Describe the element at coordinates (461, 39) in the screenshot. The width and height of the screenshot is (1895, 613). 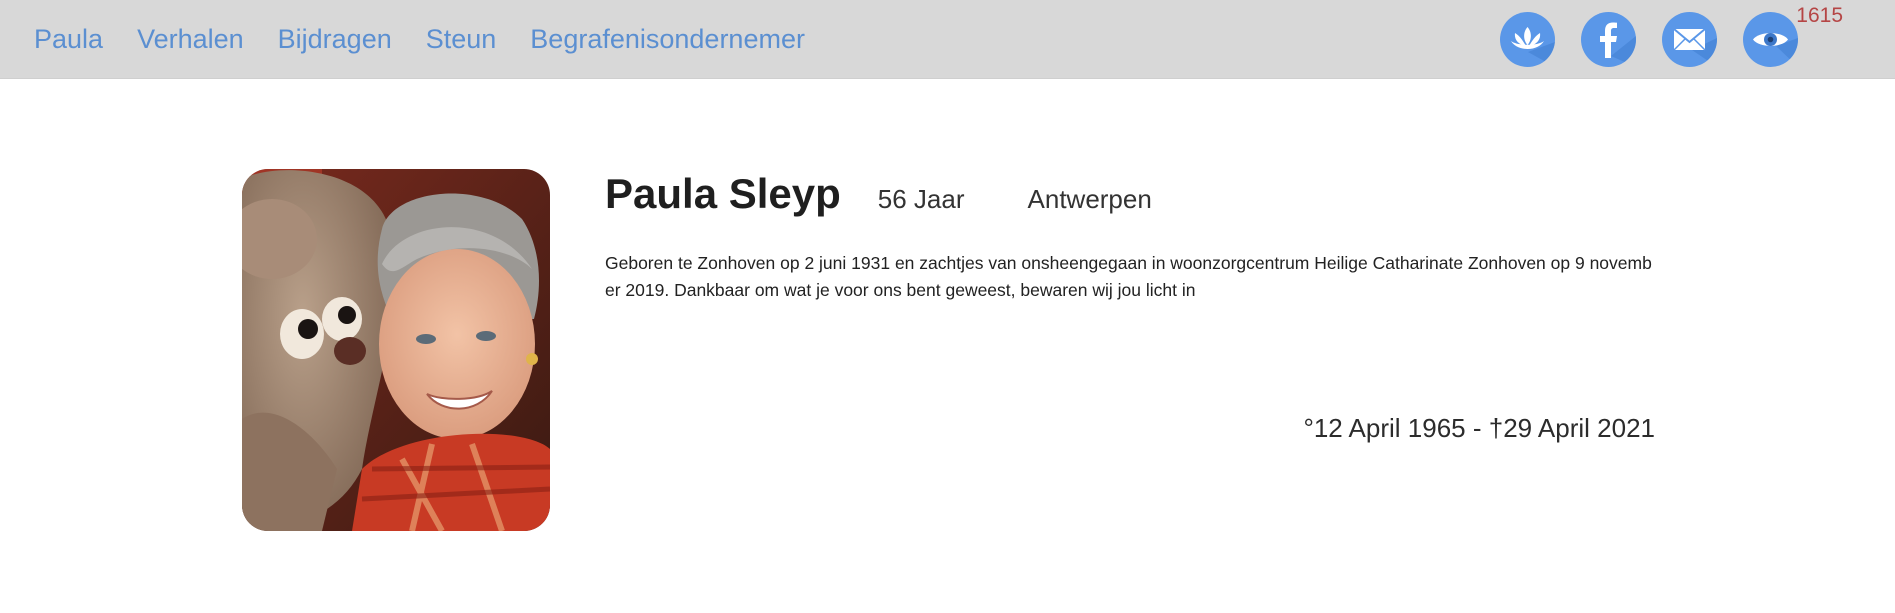
I see `nav-link-steun: Steun` at that location.